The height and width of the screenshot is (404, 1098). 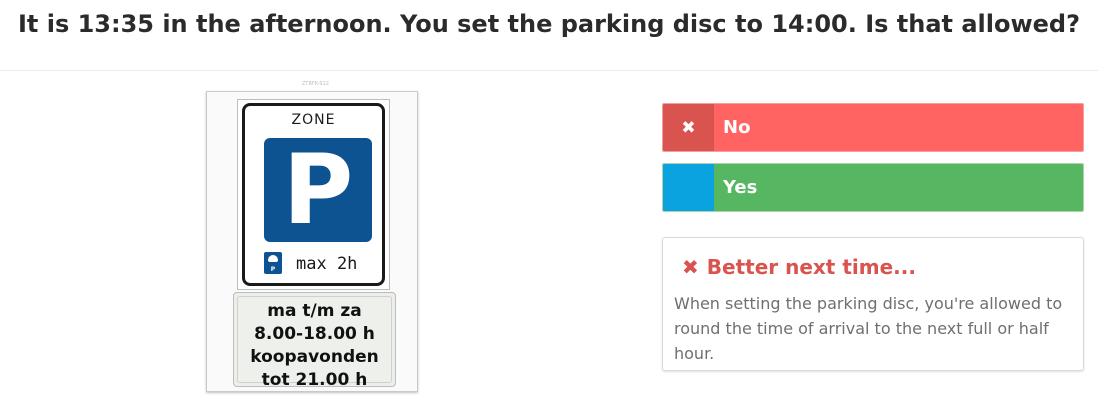 I want to click on parking-p-icon: P, so click(x=318, y=190).